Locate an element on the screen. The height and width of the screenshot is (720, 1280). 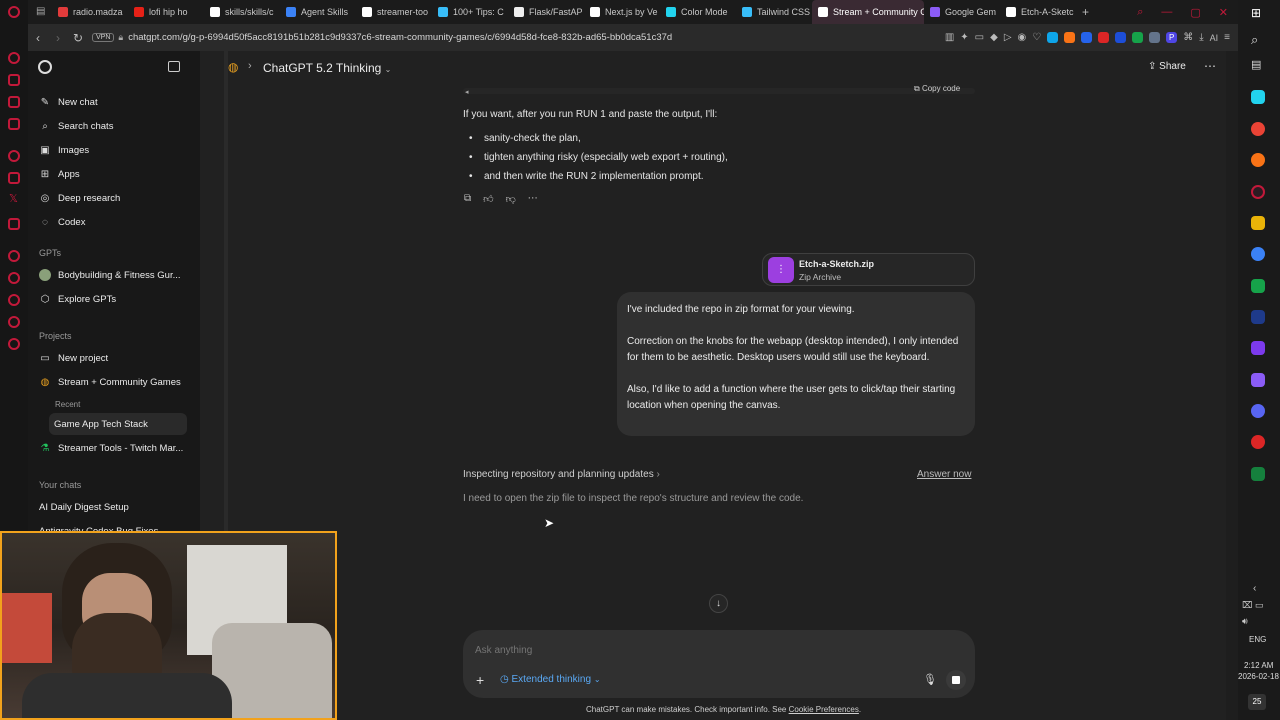
microphone-icon: 🎙︎ is located at coordinates (930, 679).